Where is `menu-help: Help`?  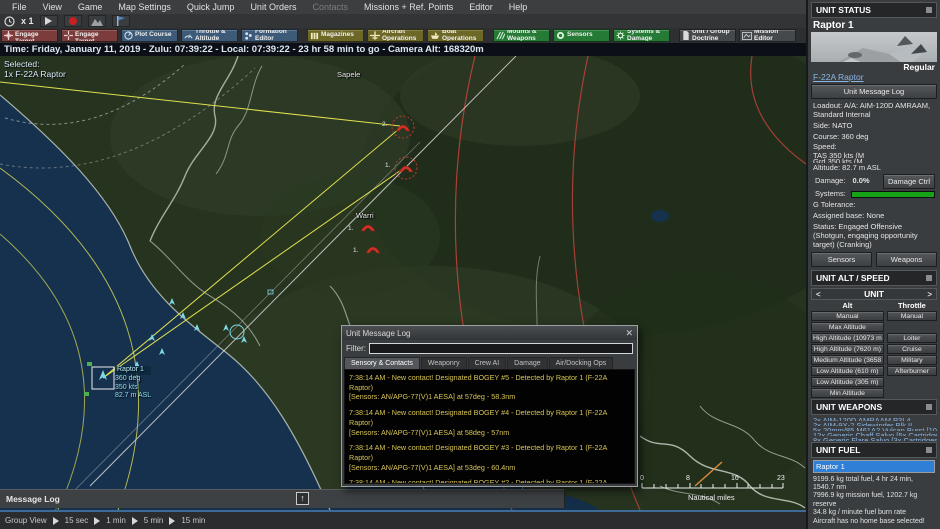 menu-help: Help is located at coordinates (518, 7).